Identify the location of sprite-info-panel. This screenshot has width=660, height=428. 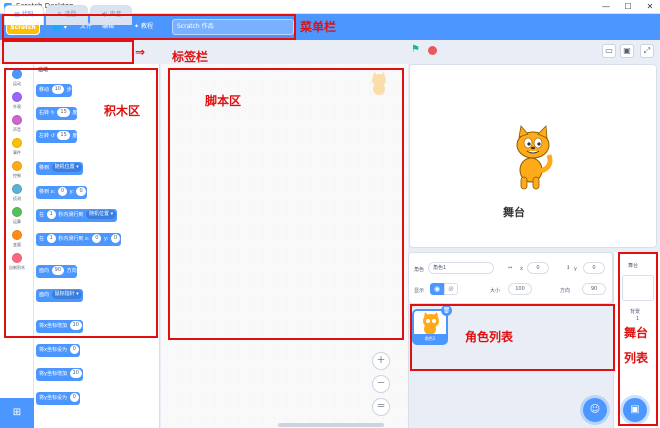
(510, 278).